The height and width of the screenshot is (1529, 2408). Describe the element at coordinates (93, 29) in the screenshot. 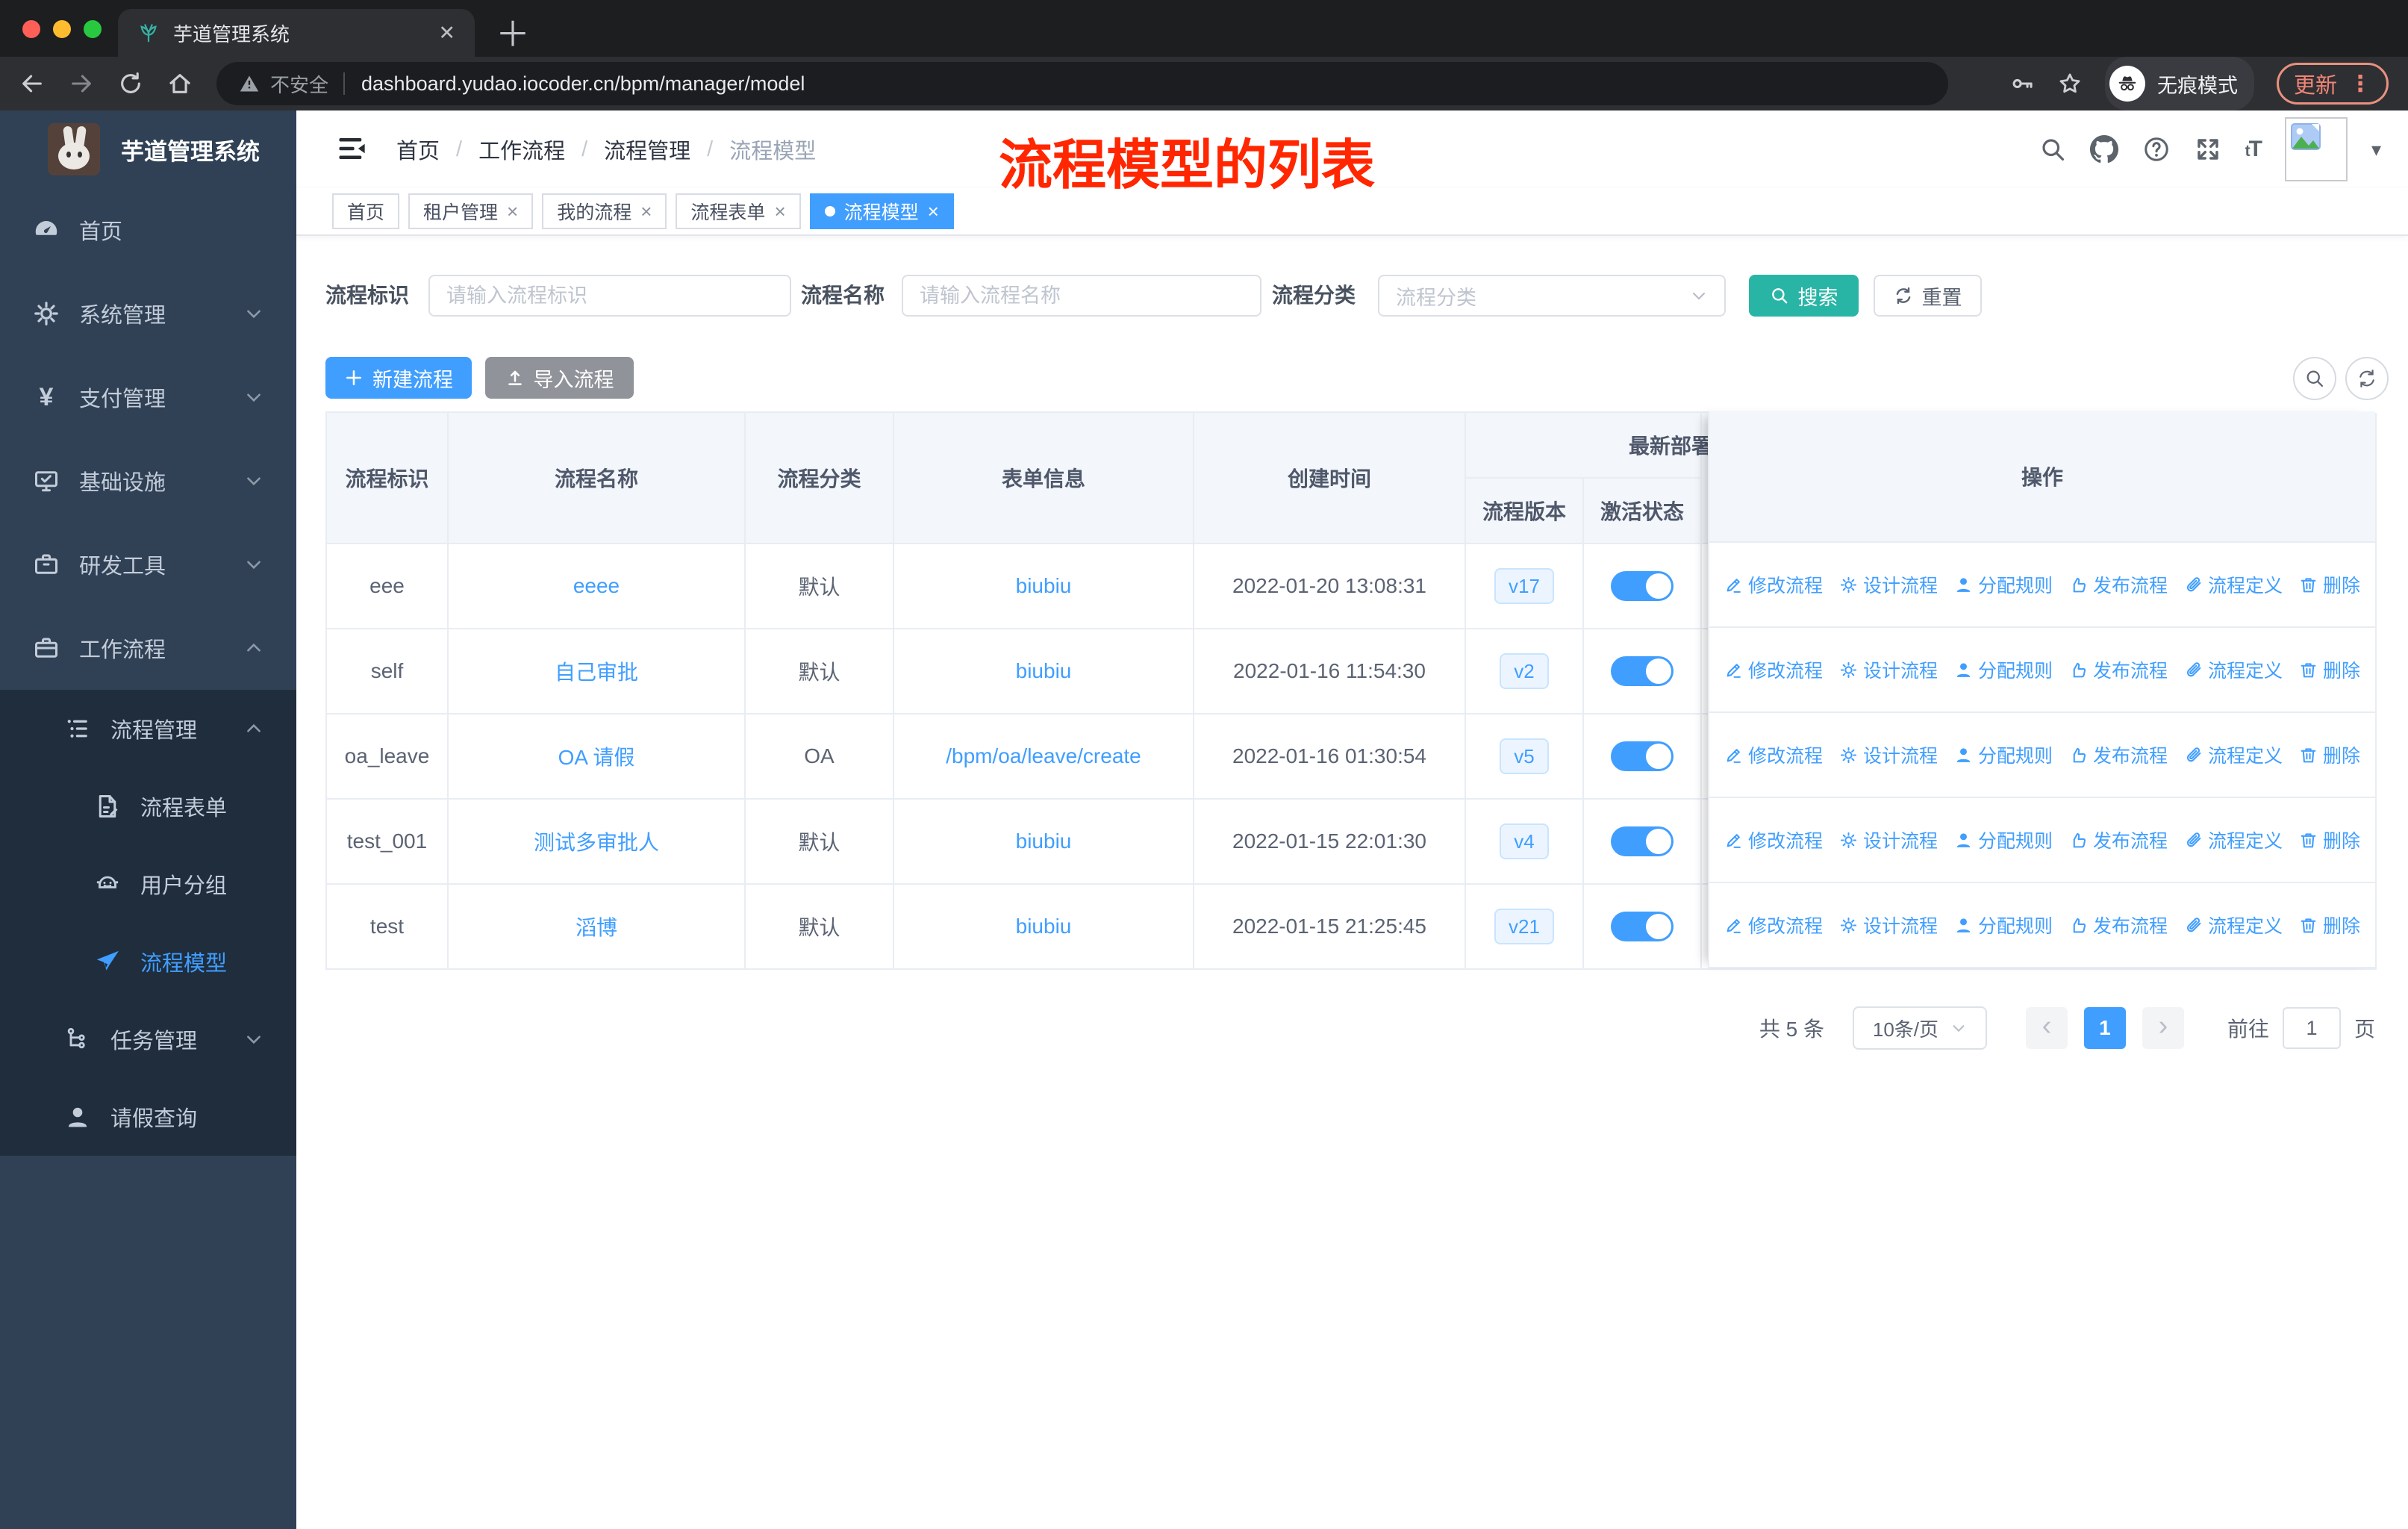

I see `maximize-window-button` at that location.